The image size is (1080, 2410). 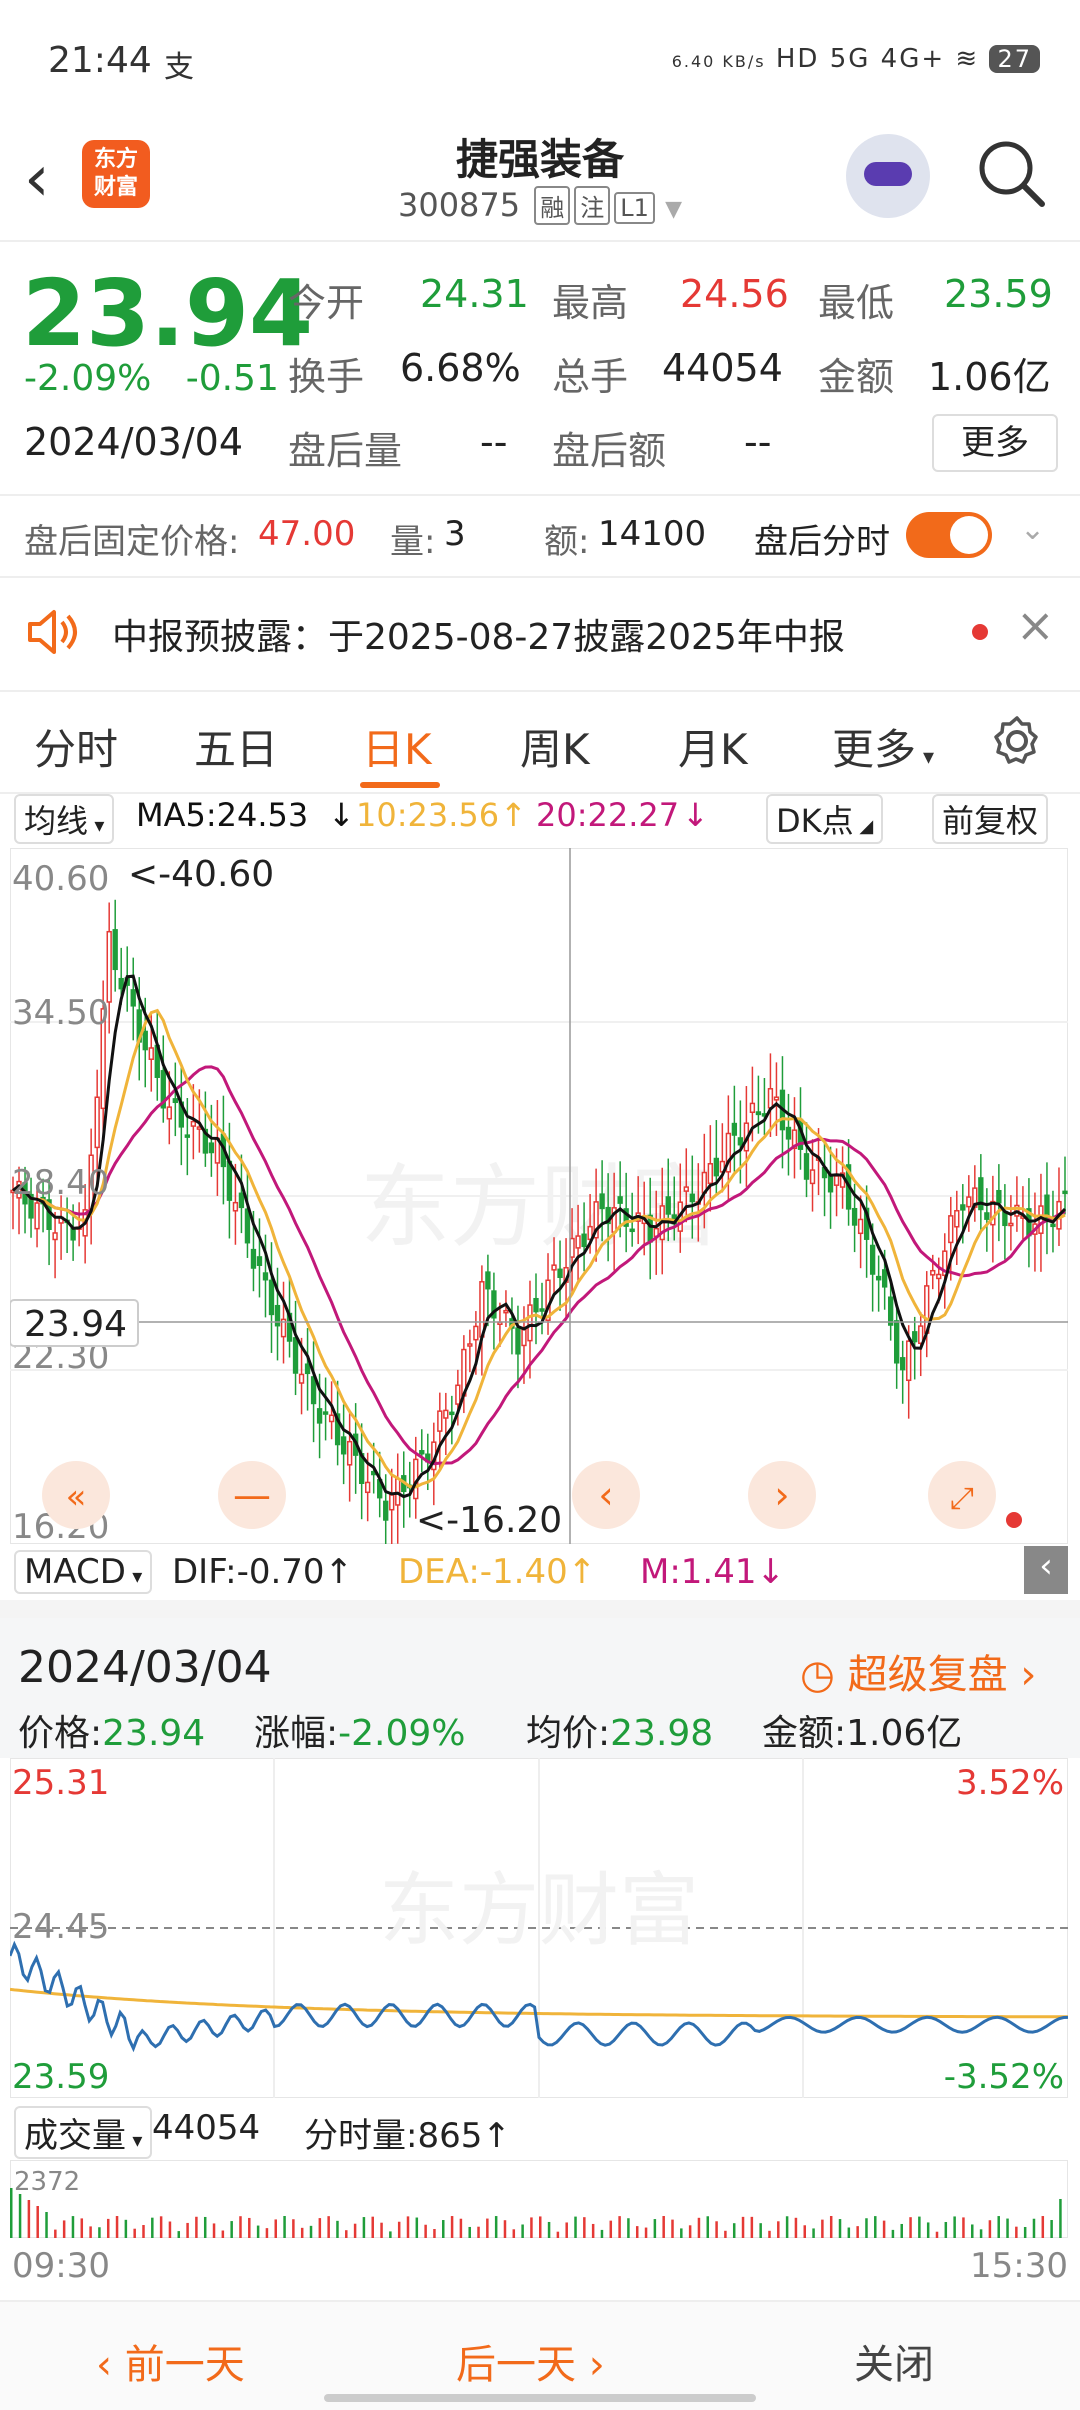 I want to click on adjust-select: 前复权, so click(x=990, y=819).